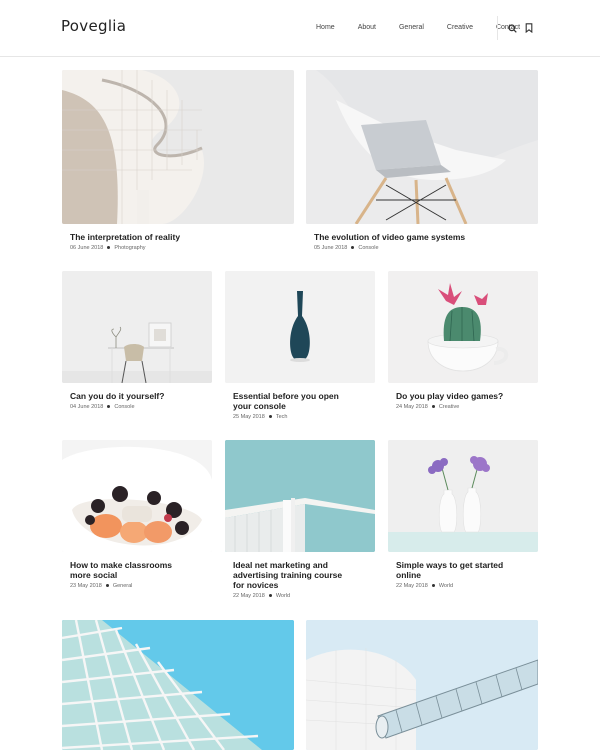  Describe the element at coordinates (123, 586) in the screenshot. I see `post-category: General` at that location.